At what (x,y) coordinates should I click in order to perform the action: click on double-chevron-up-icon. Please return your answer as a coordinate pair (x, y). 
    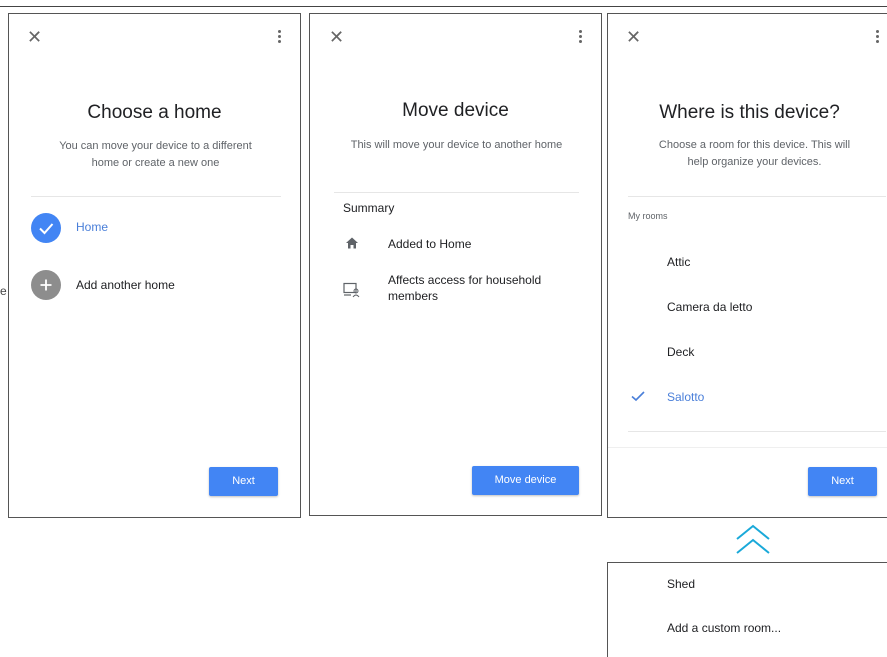
    Looking at the image, I should click on (753, 539).